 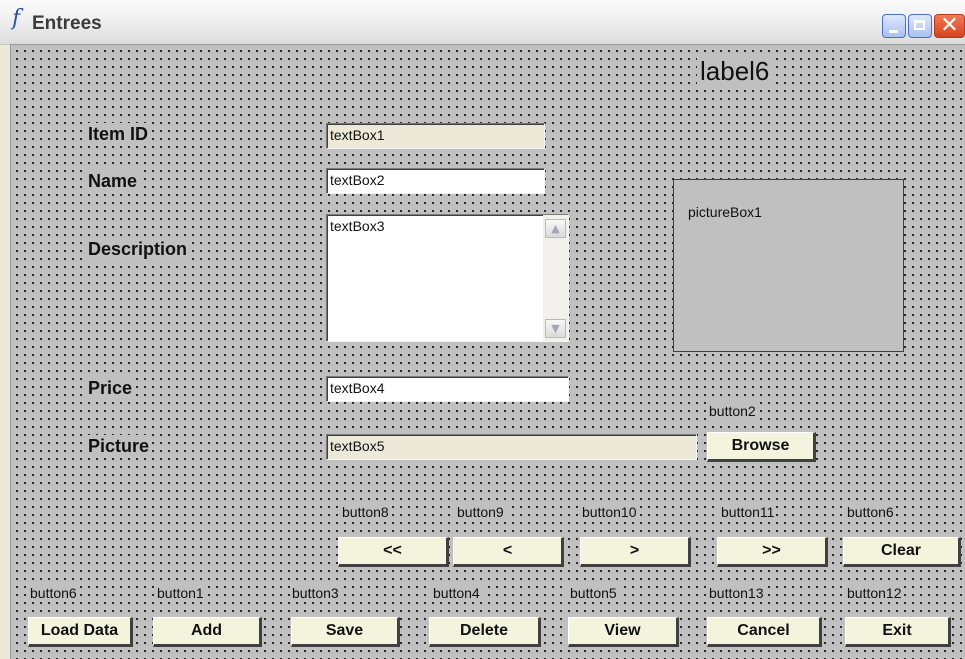 What do you see at coordinates (482, 22) in the screenshot?
I see `title-bar: f Entrees ✕` at bounding box center [482, 22].